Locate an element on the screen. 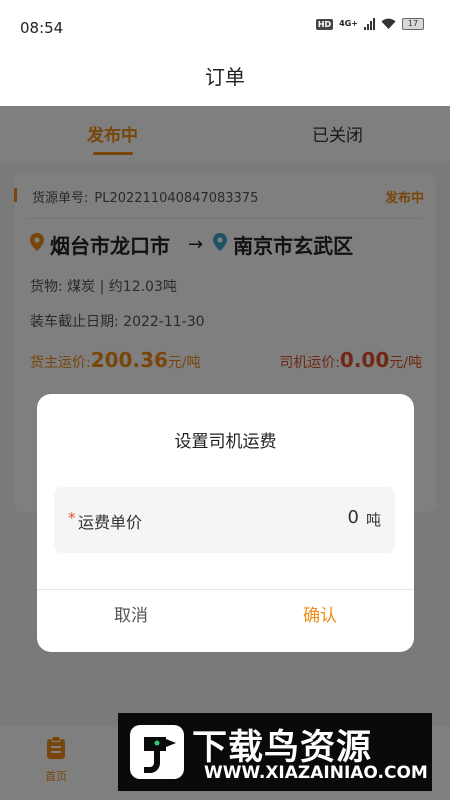 The height and width of the screenshot is (800, 450). dialog-title: 设置司机运费 is located at coordinates (225, 442).